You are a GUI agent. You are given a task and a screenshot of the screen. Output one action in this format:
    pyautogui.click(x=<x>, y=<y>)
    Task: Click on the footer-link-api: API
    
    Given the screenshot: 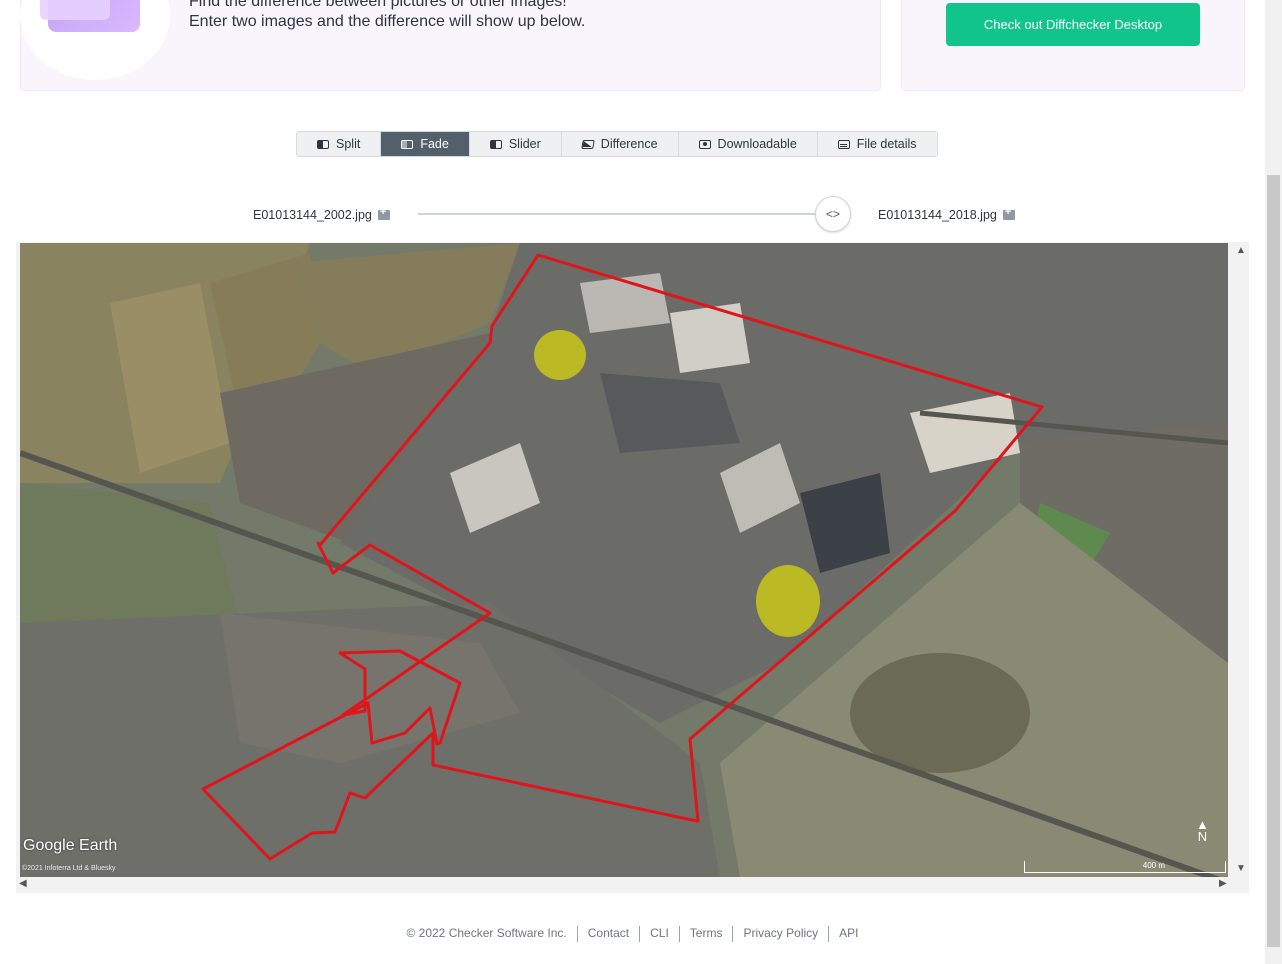 What is the action you would take?
    pyautogui.click(x=848, y=934)
    